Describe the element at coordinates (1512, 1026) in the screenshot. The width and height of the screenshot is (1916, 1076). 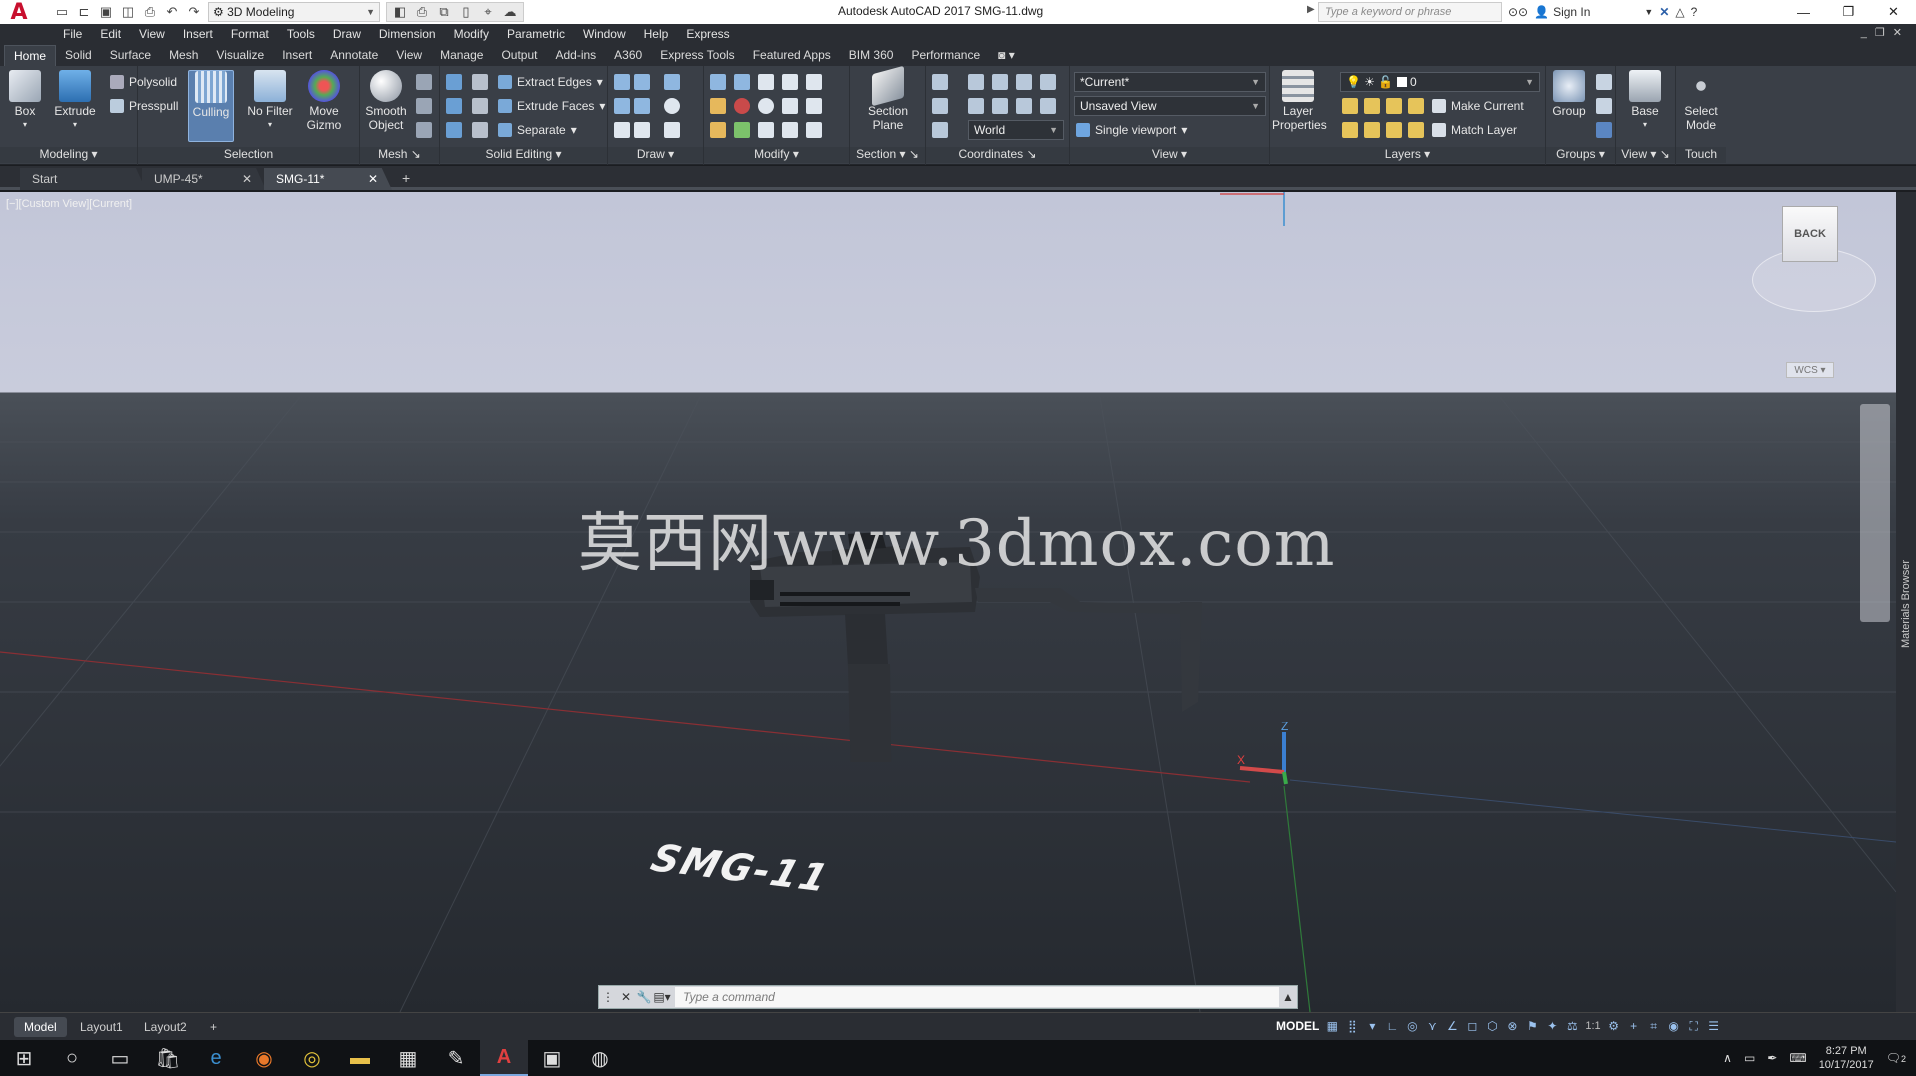
I see `dynamic-ucs-icon: ⊗` at that location.